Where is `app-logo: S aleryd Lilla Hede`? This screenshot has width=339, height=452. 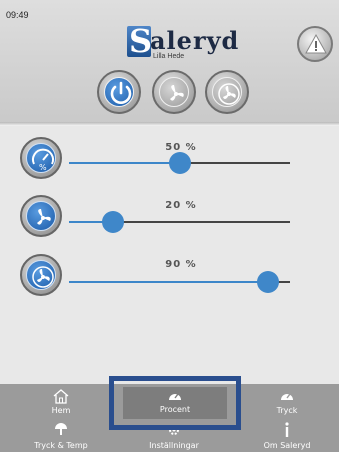
app-logo: S aleryd Lilla Hede is located at coordinates (183, 41).